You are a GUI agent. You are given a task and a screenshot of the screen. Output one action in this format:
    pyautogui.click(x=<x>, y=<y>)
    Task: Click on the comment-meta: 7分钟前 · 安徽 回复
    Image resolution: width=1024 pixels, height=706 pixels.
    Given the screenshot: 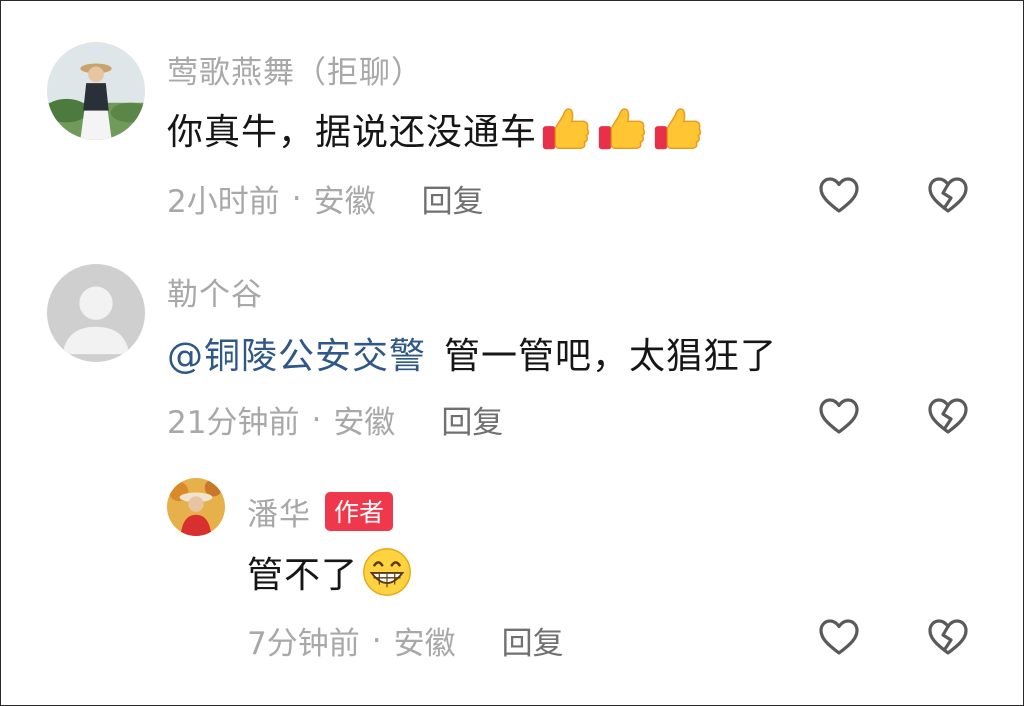 What is the action you would take?
    pyautogui.click(x=405, y=640)
    